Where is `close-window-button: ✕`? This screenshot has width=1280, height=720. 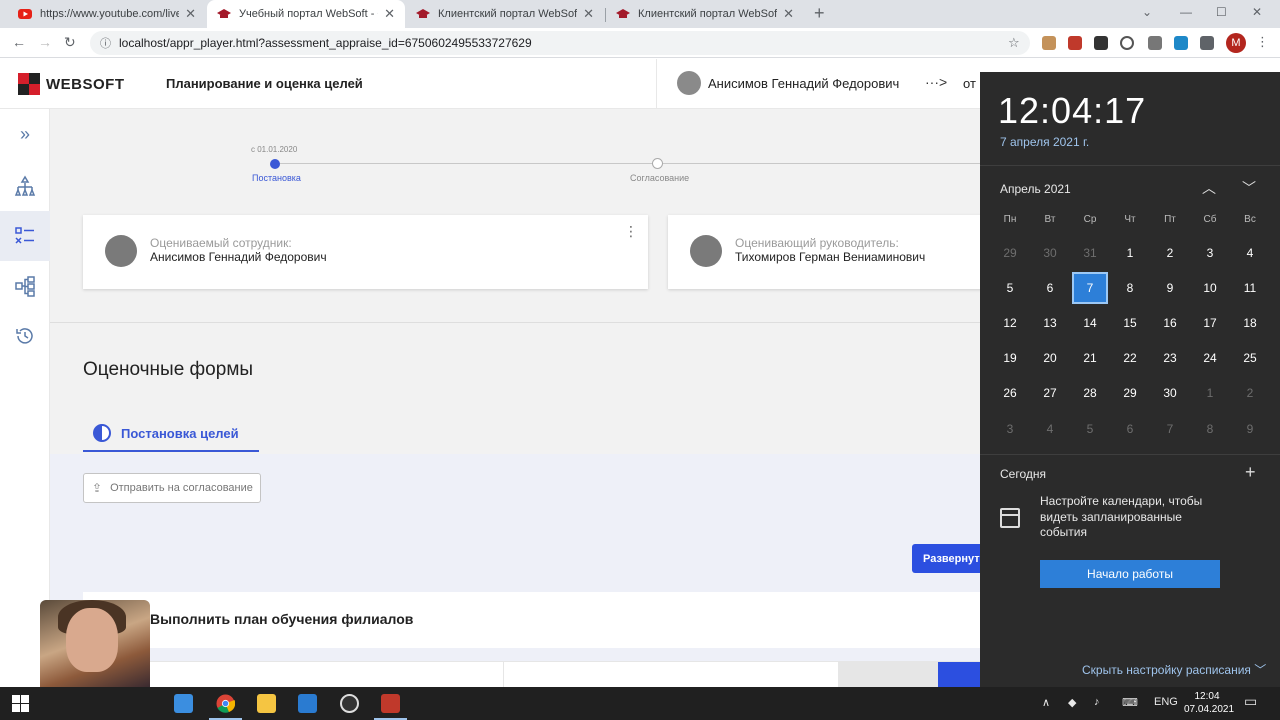
close-window-button: ✕ is located at coordinates (1257, 12).